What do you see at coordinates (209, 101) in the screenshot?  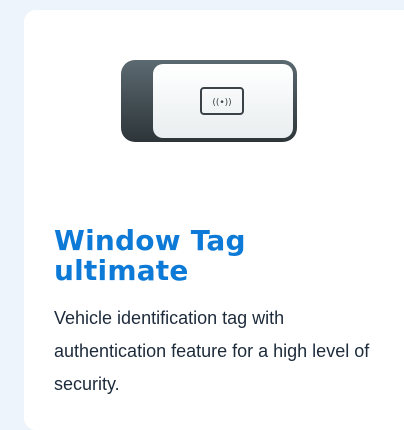 I see `window-tag-device-icon: ((•))` at bounding box center [209, 101].